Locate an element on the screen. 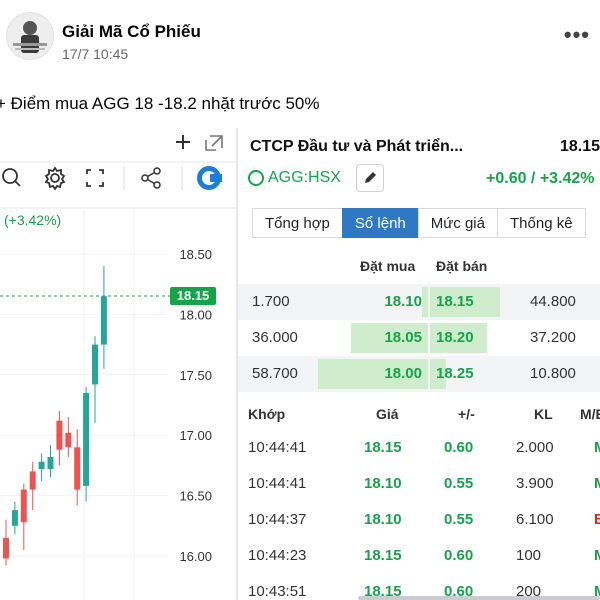 This screenshot has width=600, height=600. gear-icon is located at coordinates (55, 178).